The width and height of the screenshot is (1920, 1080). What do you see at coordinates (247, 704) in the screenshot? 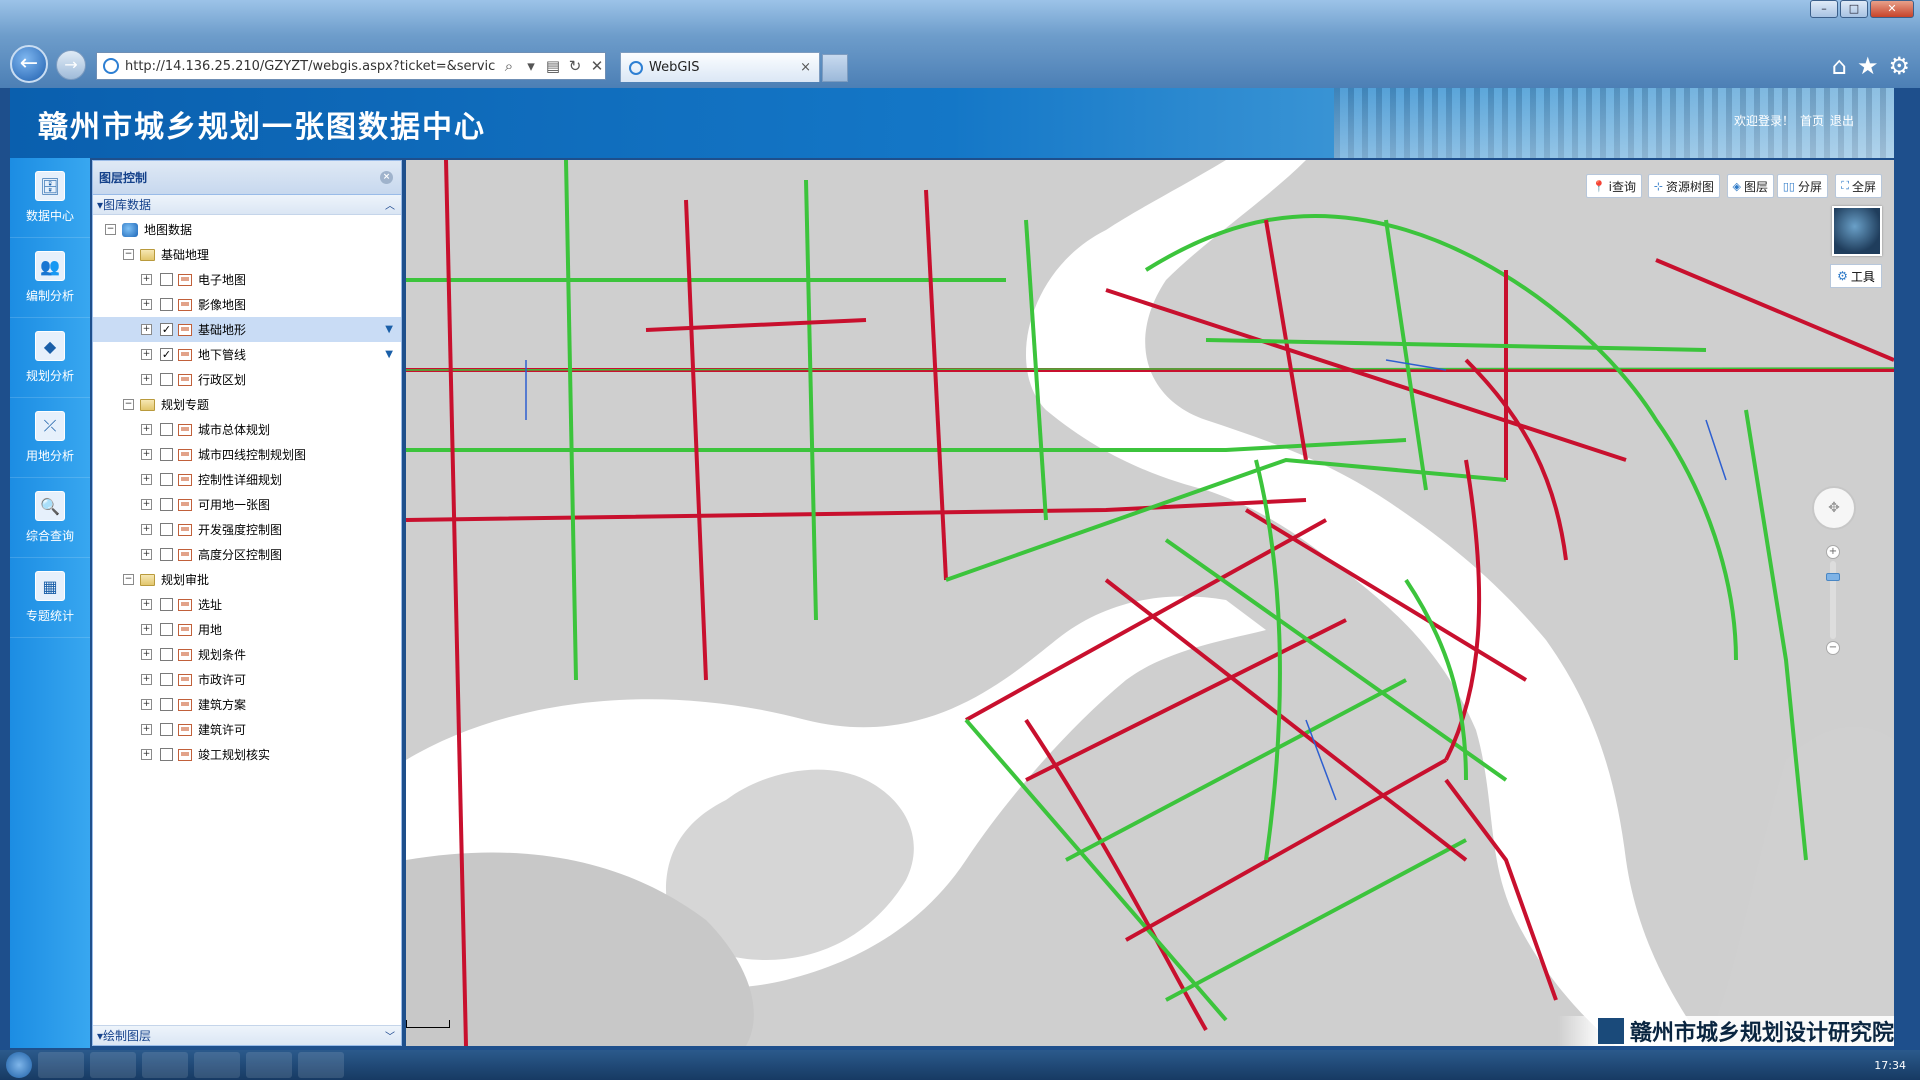
I see `layer-item: + 建筑方案` at bounding box center [247, 704].